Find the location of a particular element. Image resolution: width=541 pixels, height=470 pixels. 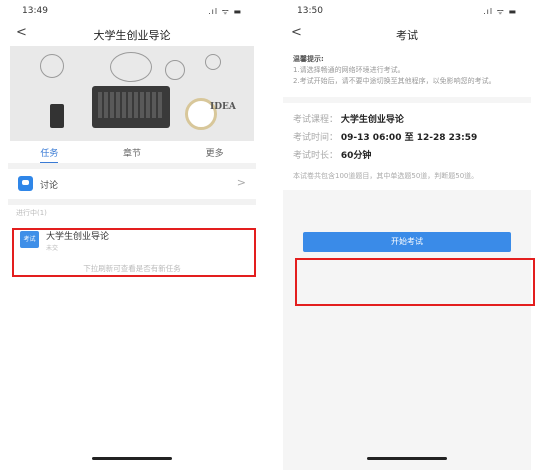

exam-description: 本试卷共包含100道题目，其中单选题50道，判断题50道。 is located at coordinates (386, 176).